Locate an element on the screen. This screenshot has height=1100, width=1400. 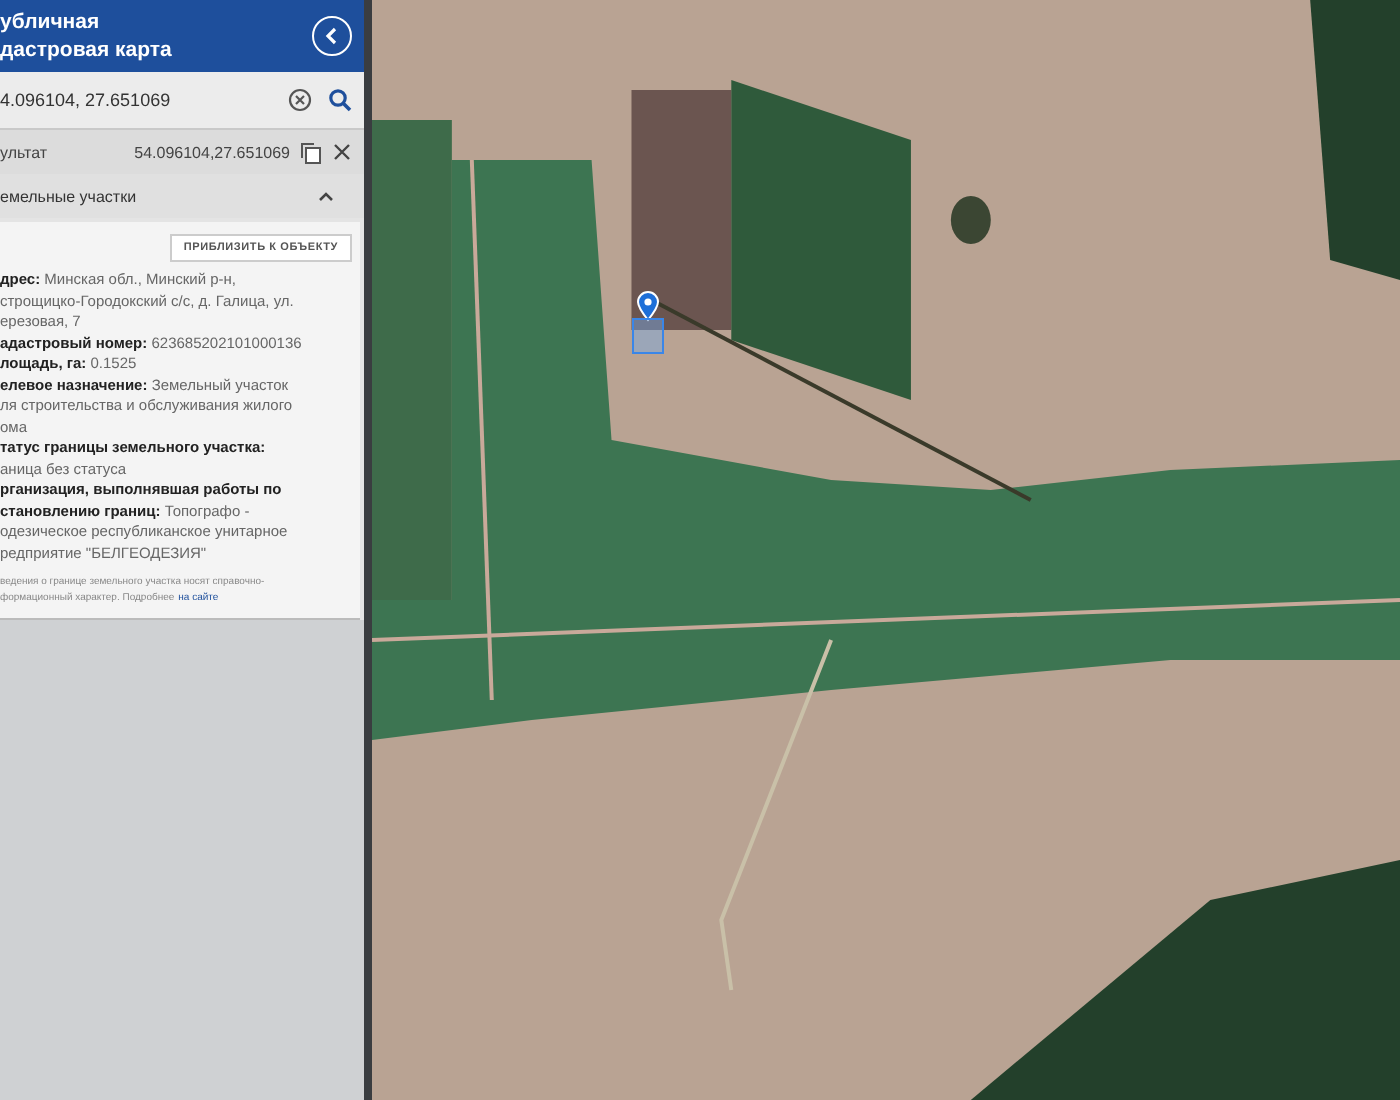
search-value: 4.096104, 27.651069 is located at coordinates (86, 100).